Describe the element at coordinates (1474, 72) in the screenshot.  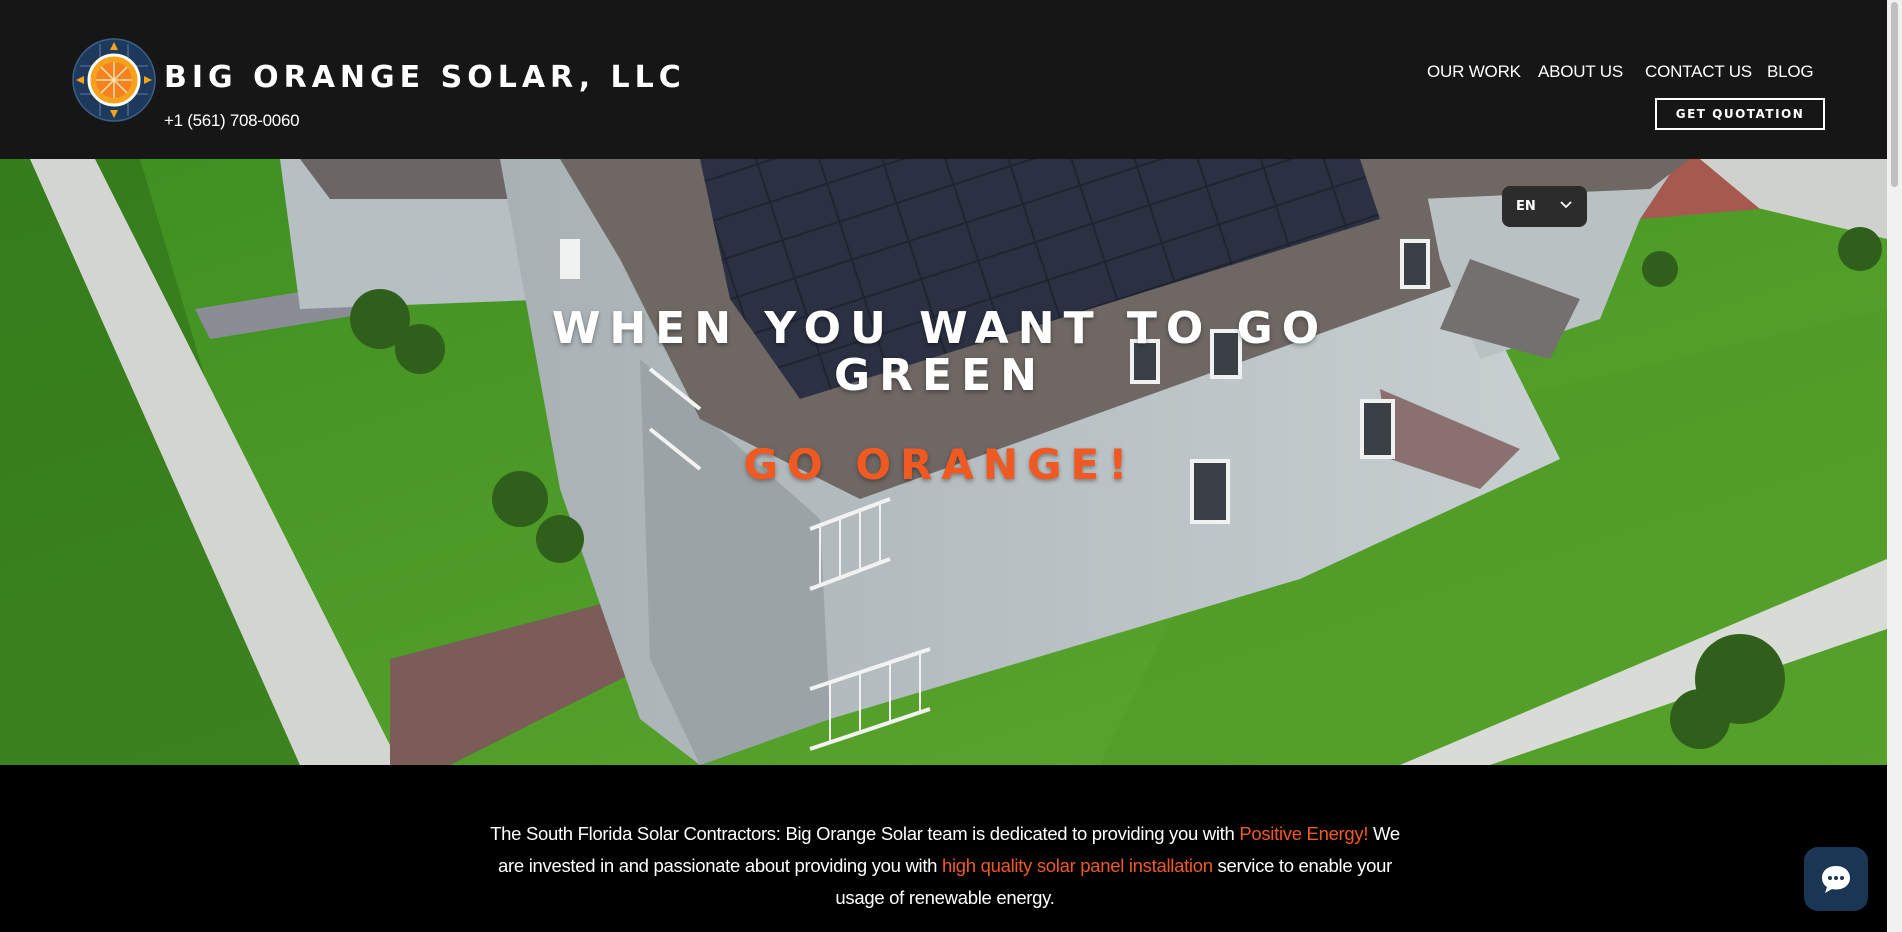
I see `nav-our-work: OUR WORK` at that location.